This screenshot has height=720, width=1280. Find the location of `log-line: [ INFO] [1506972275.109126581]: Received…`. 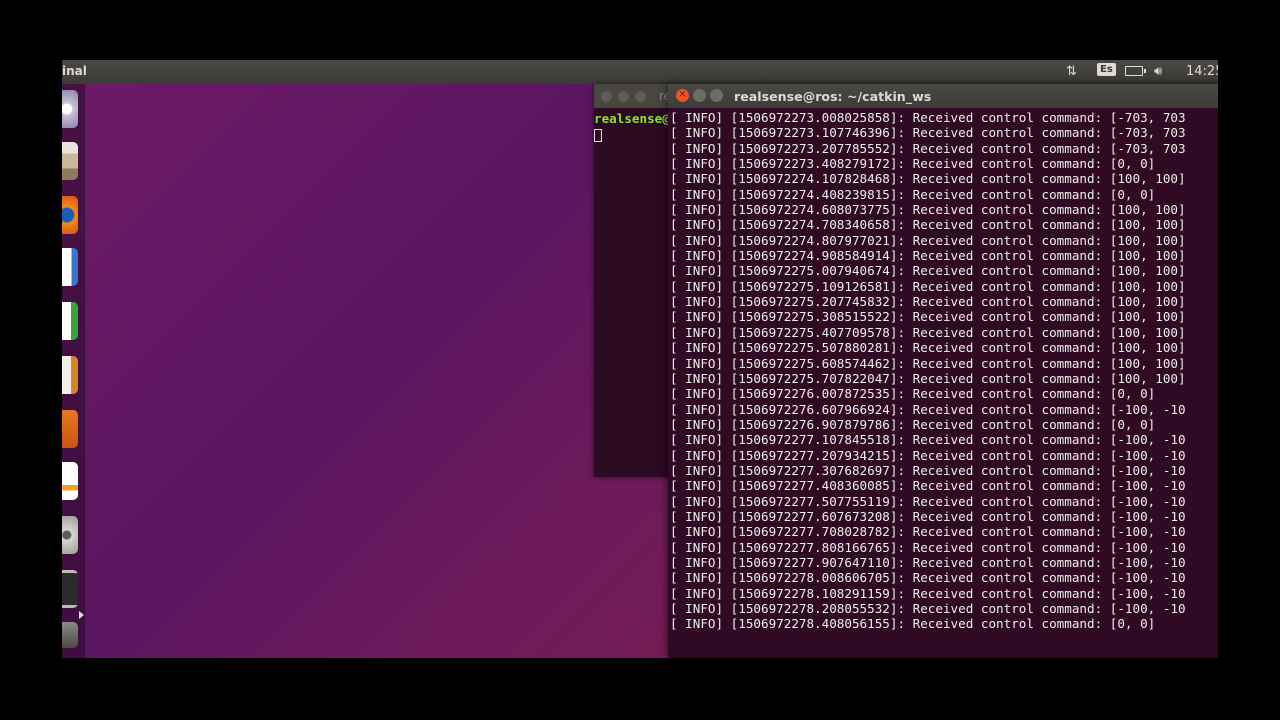

log-line: [ INFO] [1506972275.109126581]: Received… is located at coordinates (928, 286).